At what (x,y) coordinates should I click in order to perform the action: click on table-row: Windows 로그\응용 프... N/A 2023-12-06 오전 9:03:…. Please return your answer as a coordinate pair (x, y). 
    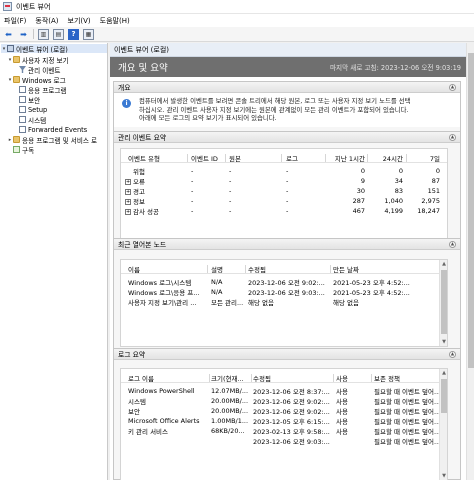
    Looking at the image, I should click on (280, 292).